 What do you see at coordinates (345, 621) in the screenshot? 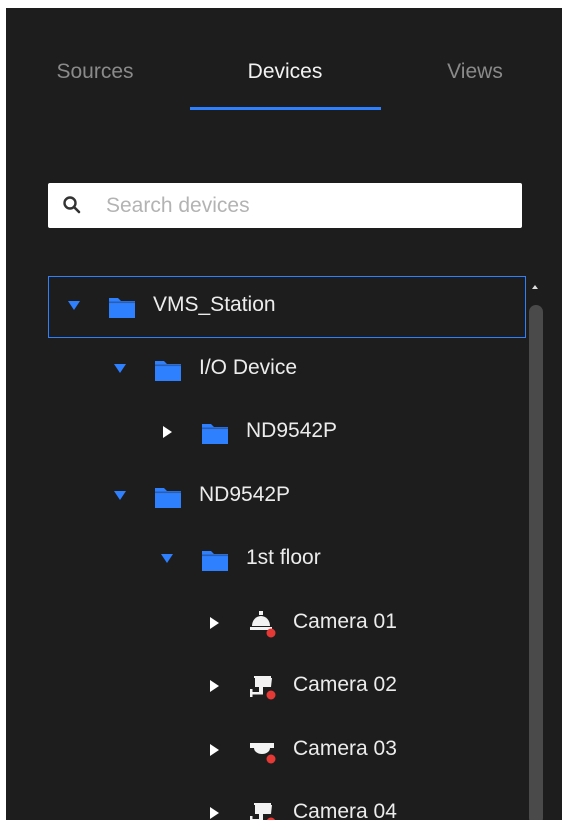
I see `tree-item-label: Camera 01` at bounding box center [345, 621].